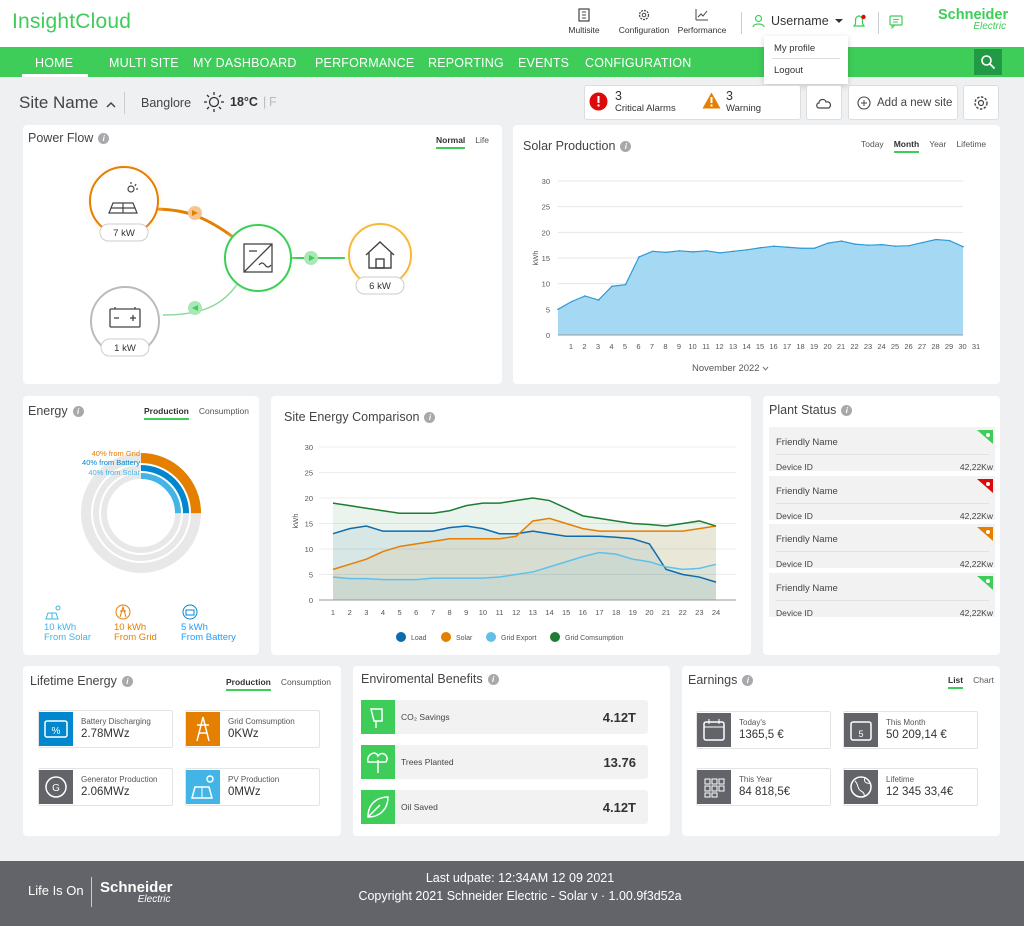 This screenshot has height=926, width=1024. Describe the element at coordinates (306, 682) in the screenshot. I see `tab-consumption: Consumption` at that location.